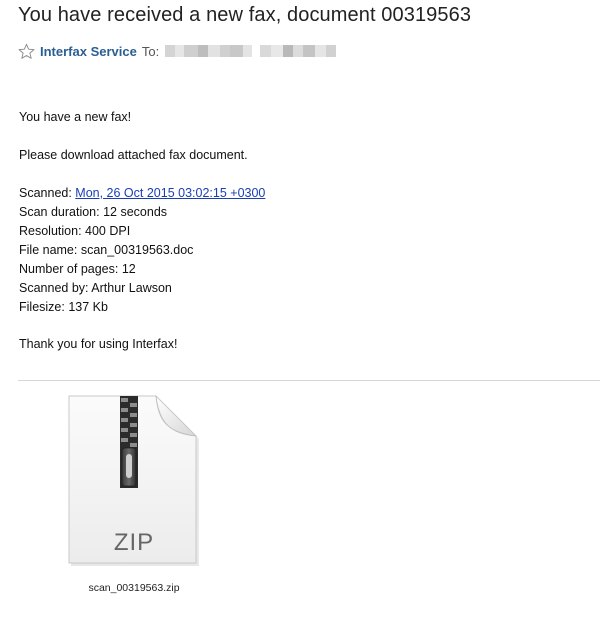 The height and width of the screenshot is (620, 600). I want to click on zip-type-label: ZIP, so click(134, 542).